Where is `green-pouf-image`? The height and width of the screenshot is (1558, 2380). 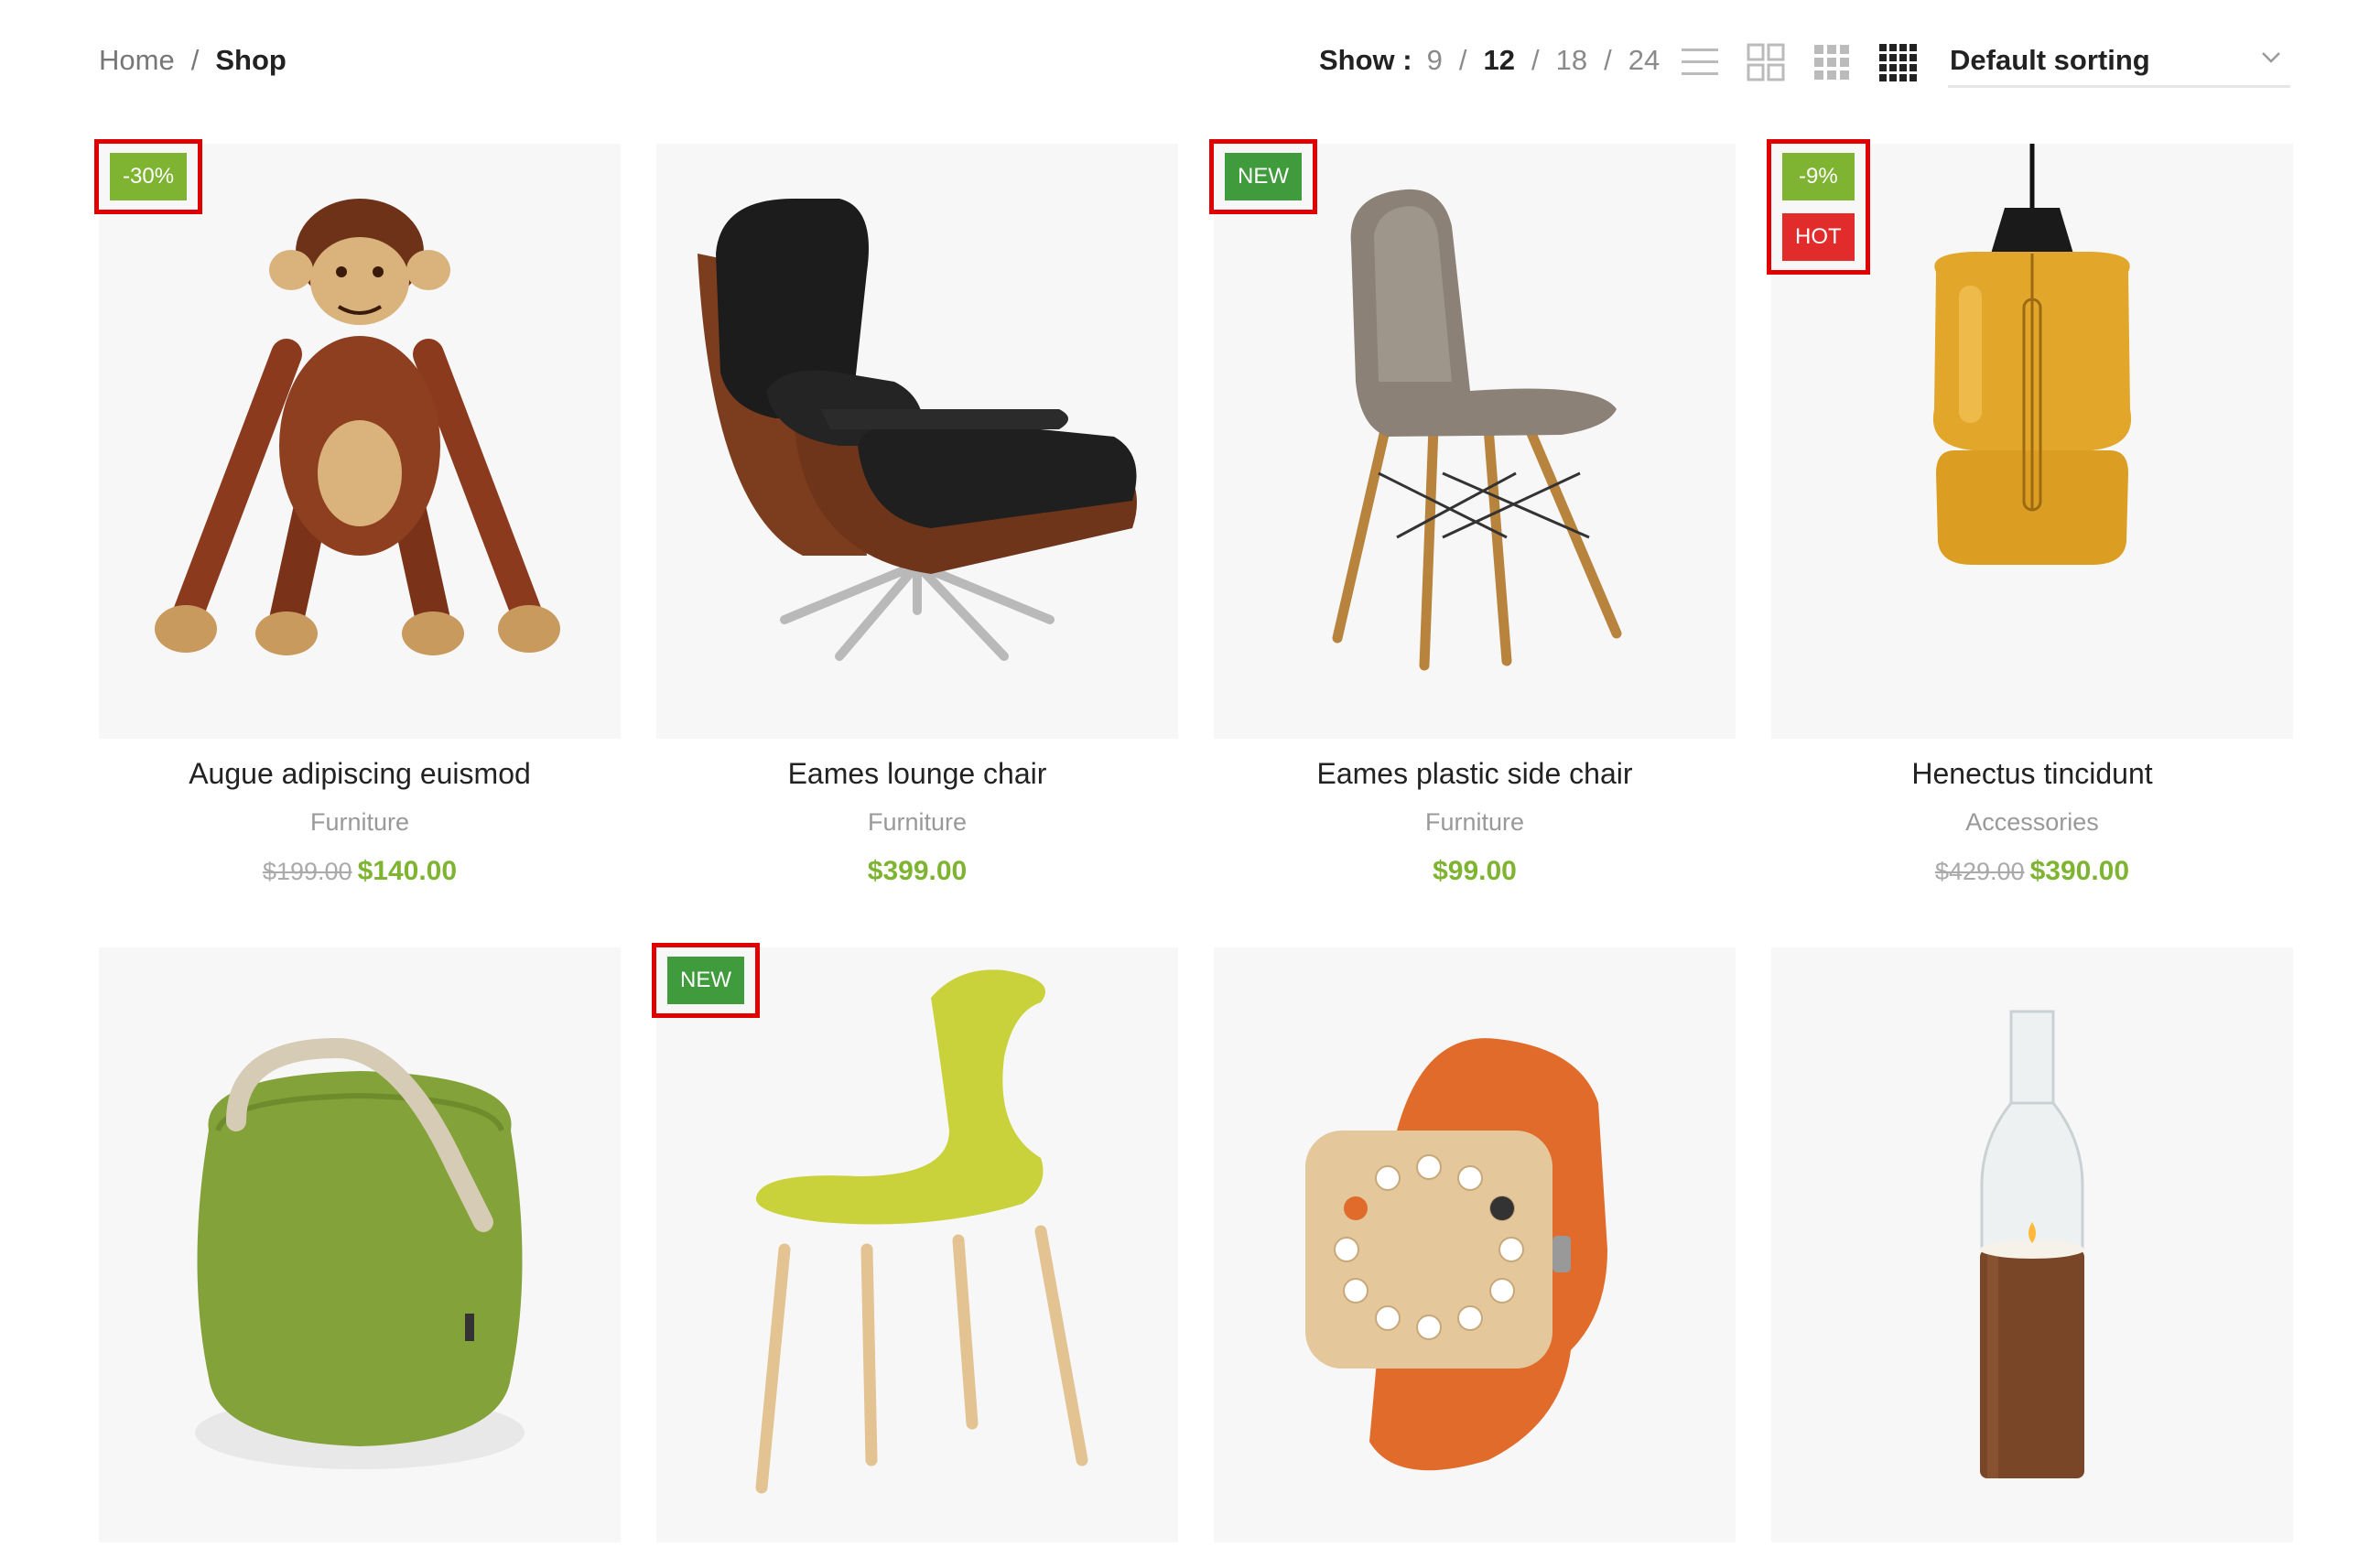
green-pouf-image is located at coordinates (360, 1253).